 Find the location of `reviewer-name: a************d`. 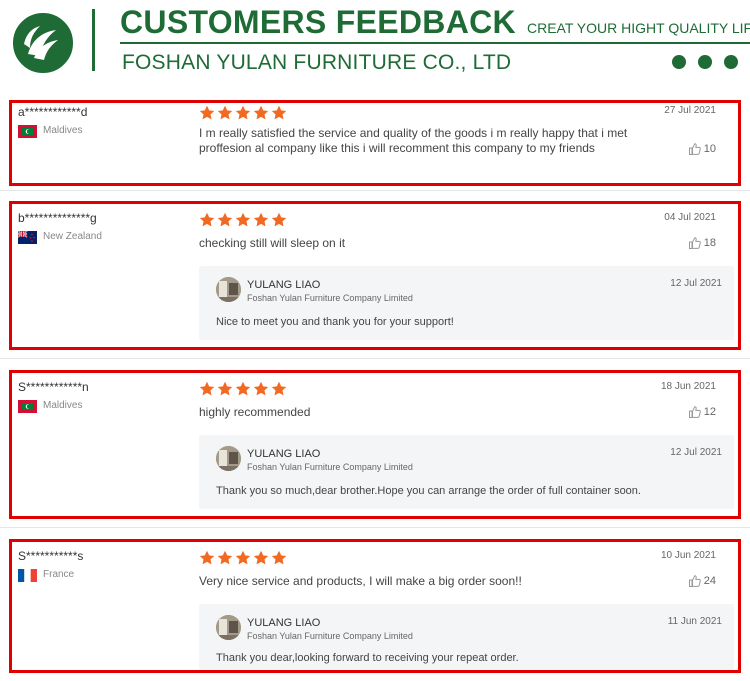

reviewer-name: a************d is located at coordinates (53, 112).